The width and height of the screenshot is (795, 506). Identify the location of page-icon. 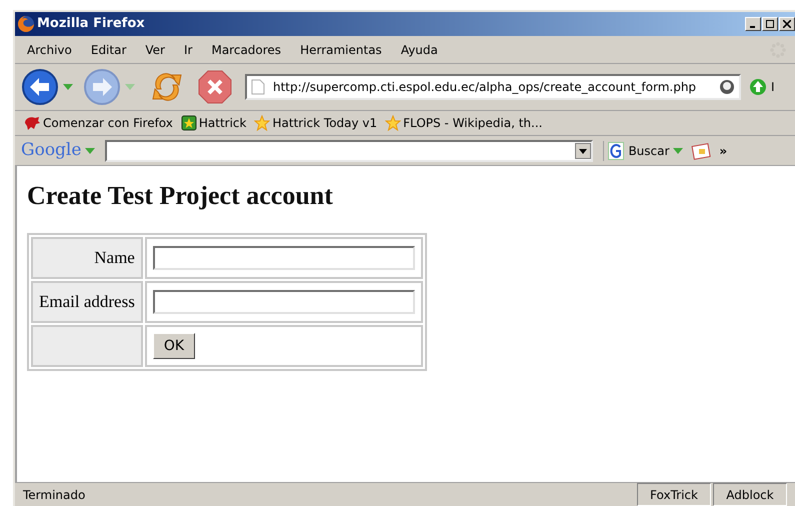
(258, 87).